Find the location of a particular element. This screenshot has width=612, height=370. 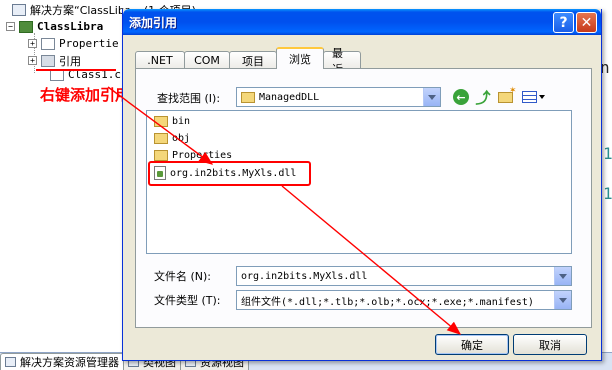

references-icon is located at coordinates (48, 60).